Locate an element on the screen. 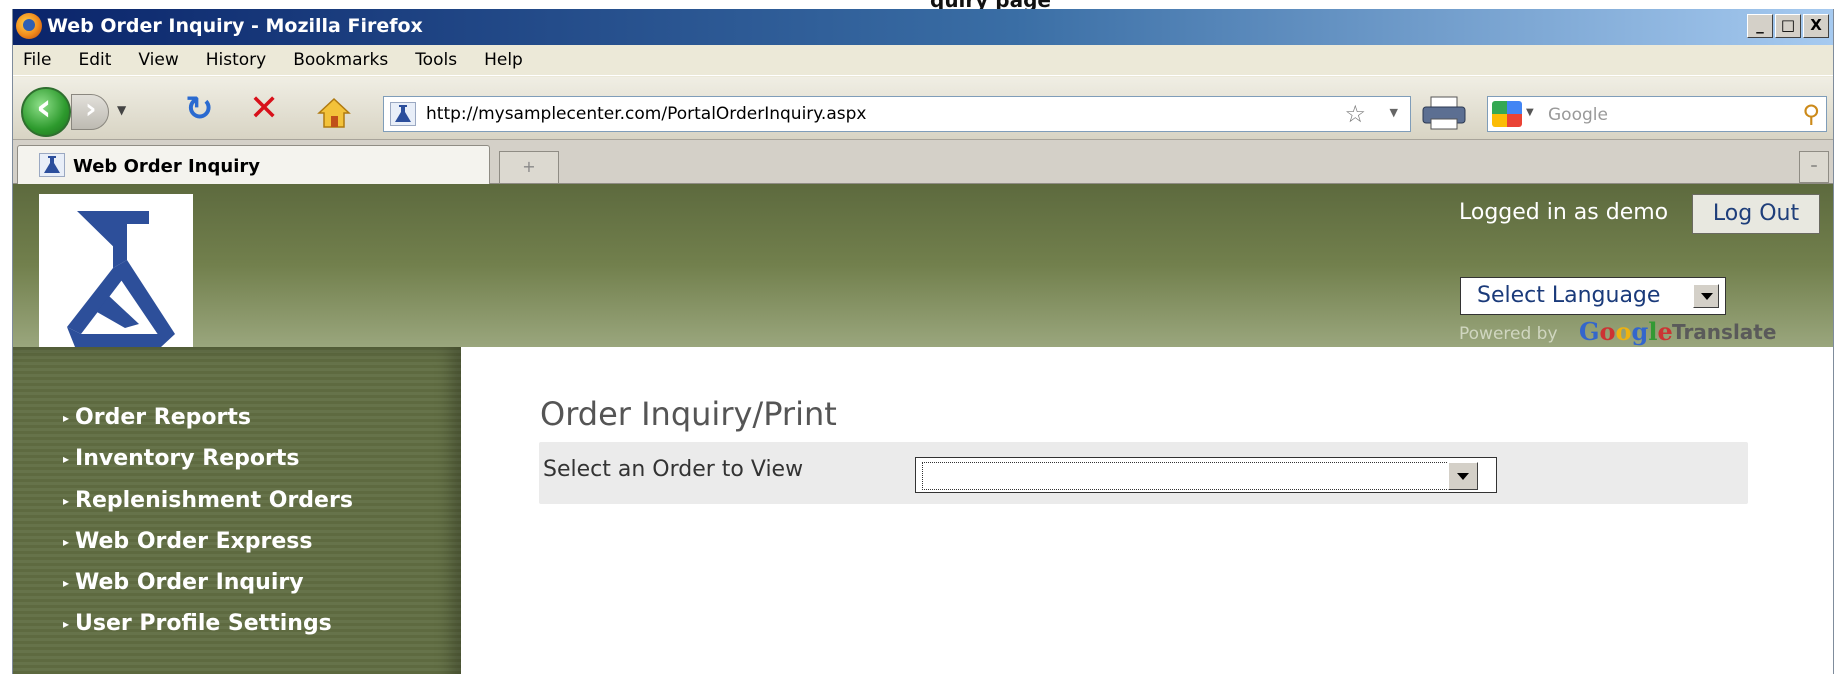  tab-favicon-icon is located at coordinates (52, 165).